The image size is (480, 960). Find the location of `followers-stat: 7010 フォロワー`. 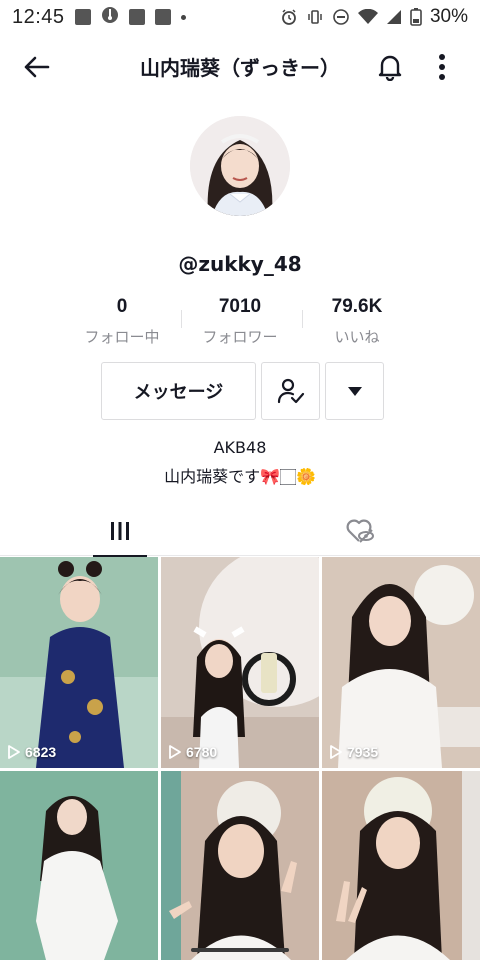

followers-stat: 7010 フォロワー is located at coordinates (240, 321).